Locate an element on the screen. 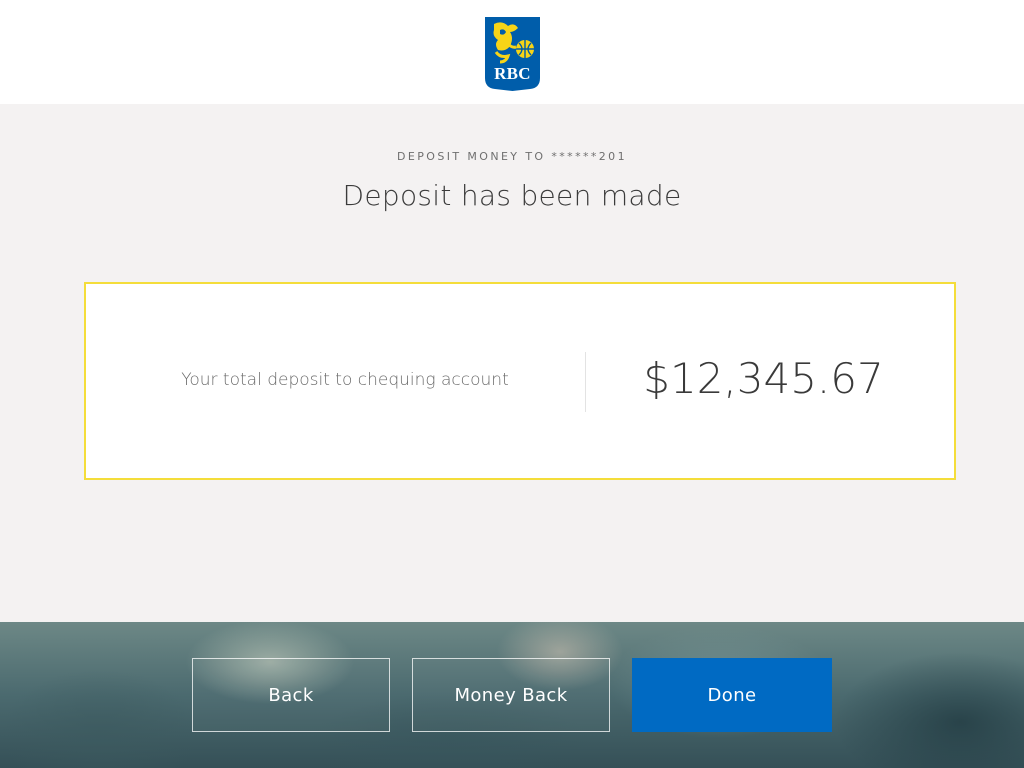 Image resolution: width=1024 pixels, height=768 pixels. money-back-button: Money Back is located at coordinates (511, 695).